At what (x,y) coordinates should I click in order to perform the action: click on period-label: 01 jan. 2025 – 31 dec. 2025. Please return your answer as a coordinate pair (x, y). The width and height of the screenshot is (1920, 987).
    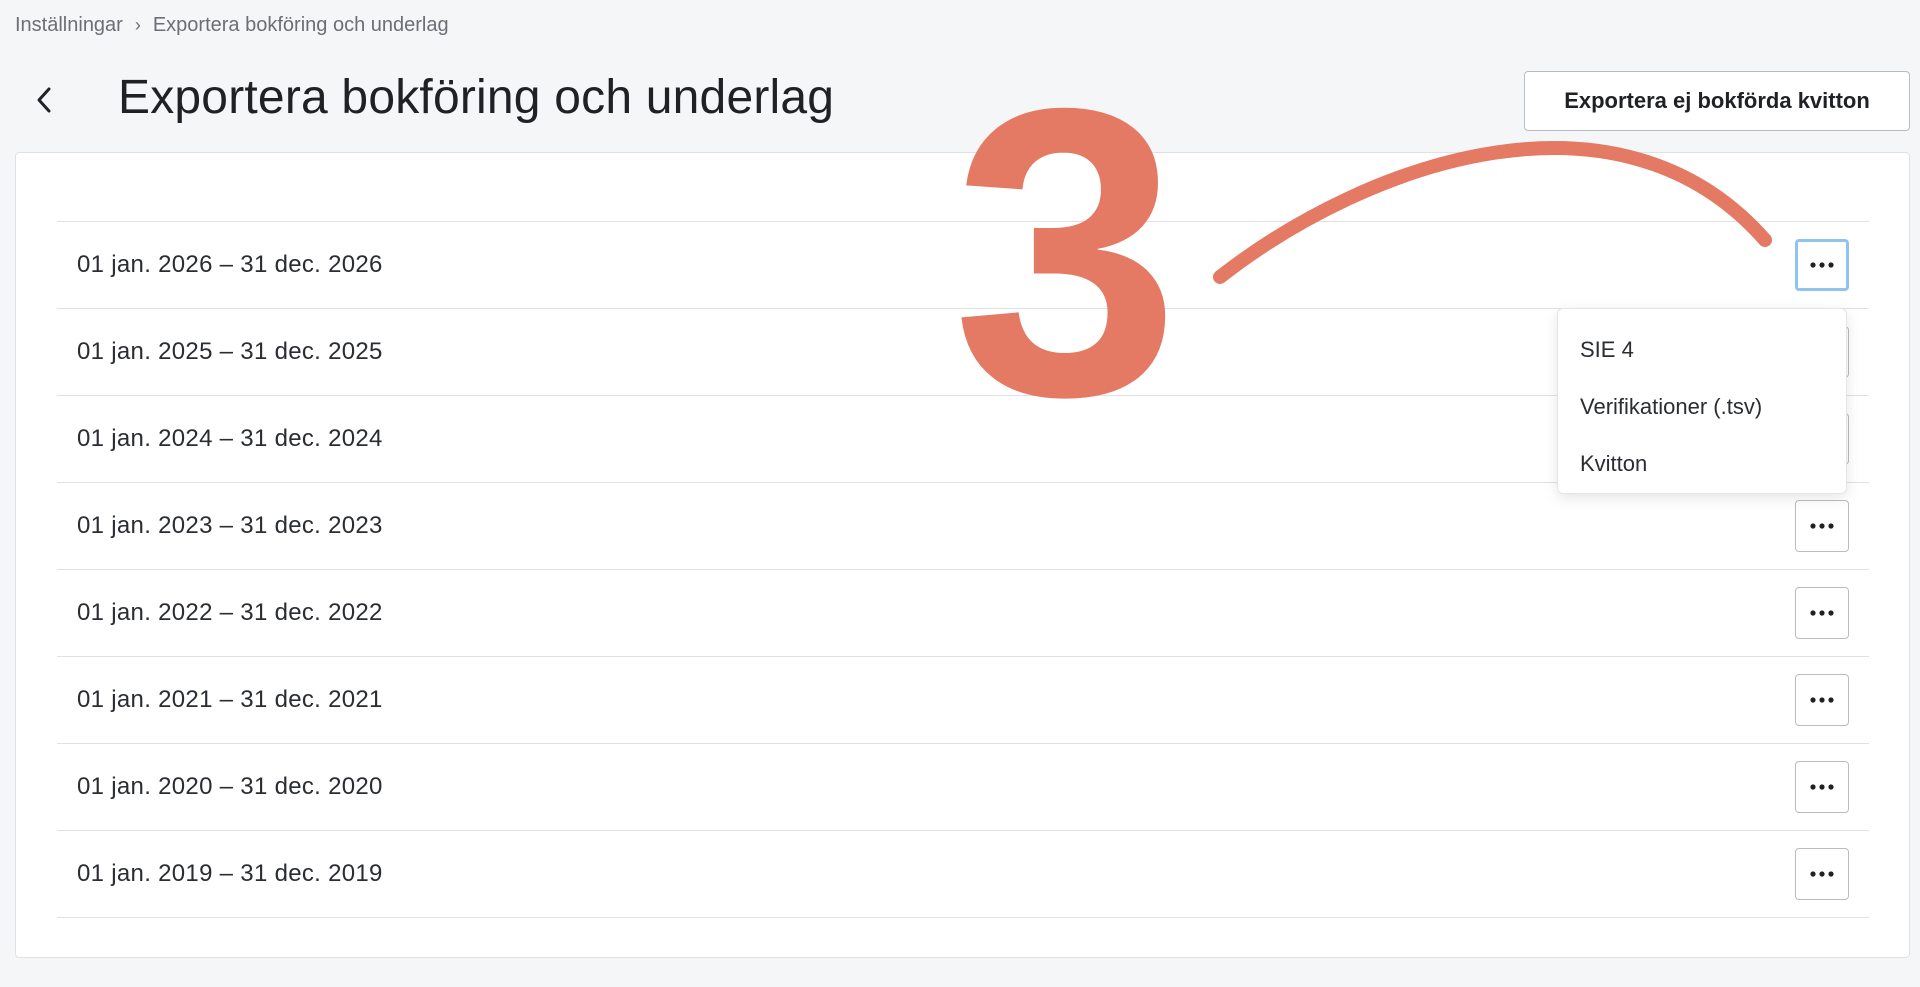
    Looking at the image, I should click on (230, 351).